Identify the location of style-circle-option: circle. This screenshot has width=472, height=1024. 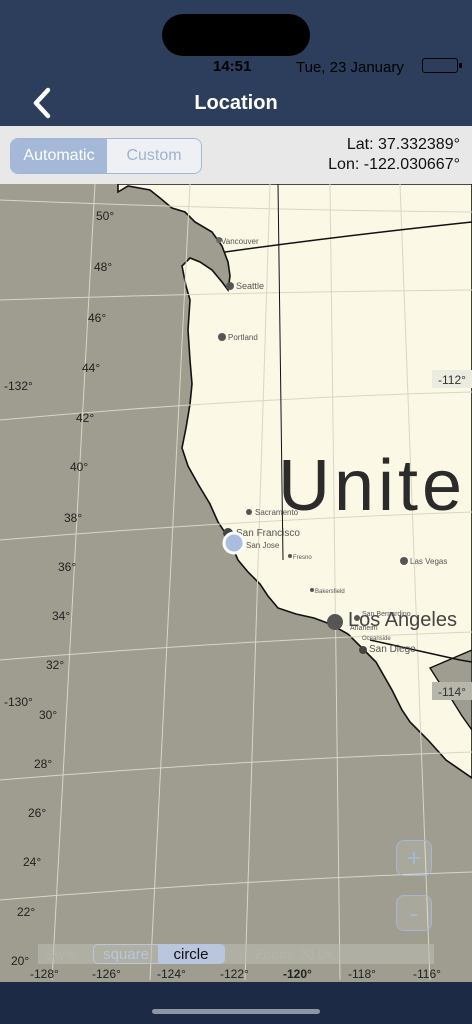
(191, 954).